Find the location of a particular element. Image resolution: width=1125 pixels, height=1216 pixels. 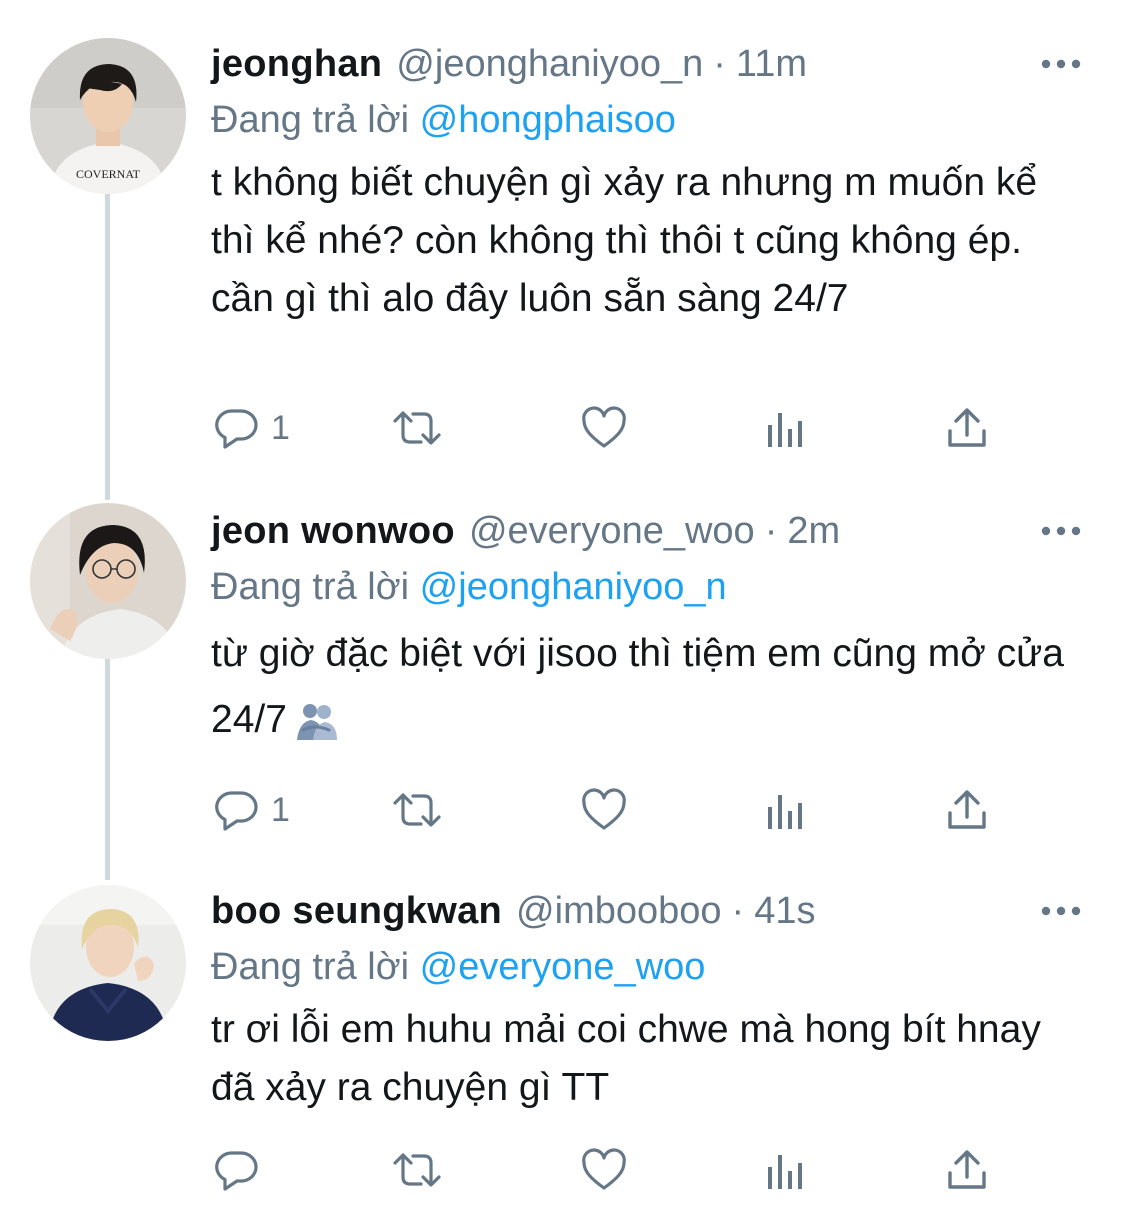

replying-to-mention: @everyone_woo is located at coordinates (563, 967).